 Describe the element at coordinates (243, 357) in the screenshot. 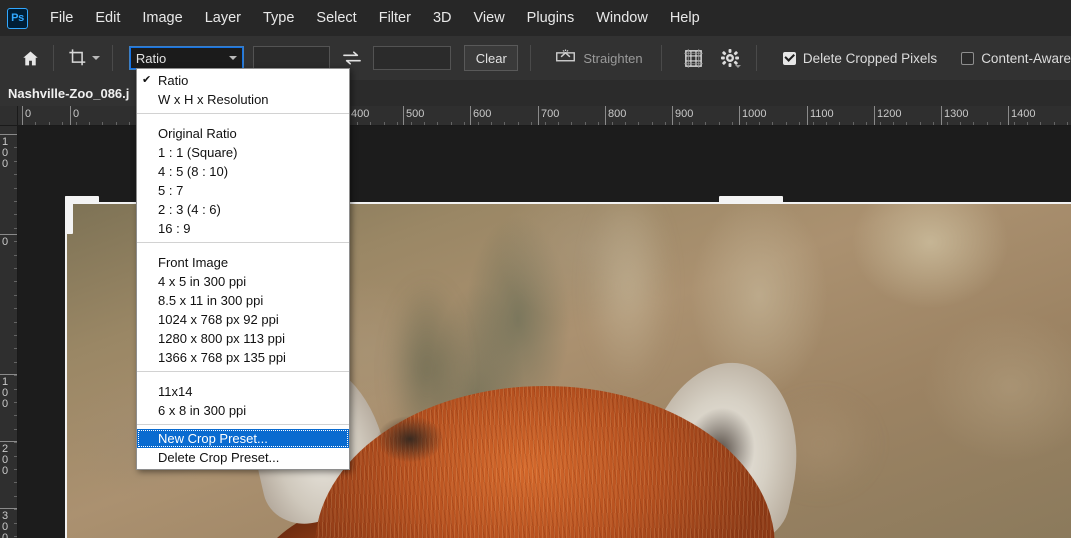

I see `menu-item-1366-x-768-px-135-ppi: 1366 x 768 px 135 ppi` at that location.